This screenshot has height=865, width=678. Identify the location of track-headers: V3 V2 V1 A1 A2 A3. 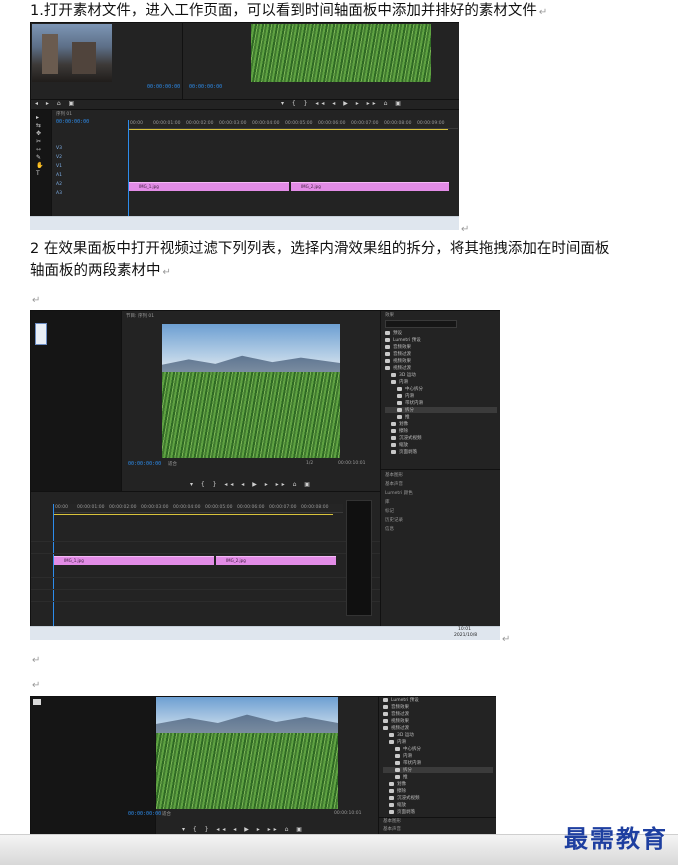
(59, 171).